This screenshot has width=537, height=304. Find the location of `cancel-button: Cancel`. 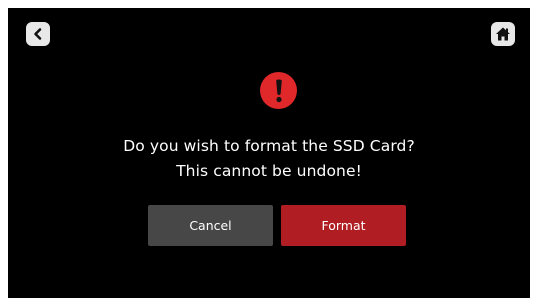

cancel-button: Cancel is located at coordinates (210, 225).